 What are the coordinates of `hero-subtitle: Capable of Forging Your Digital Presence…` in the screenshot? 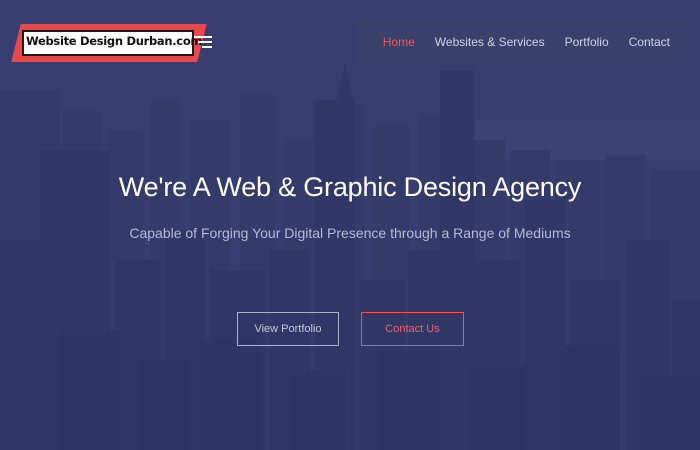 It's located at (350, 233).